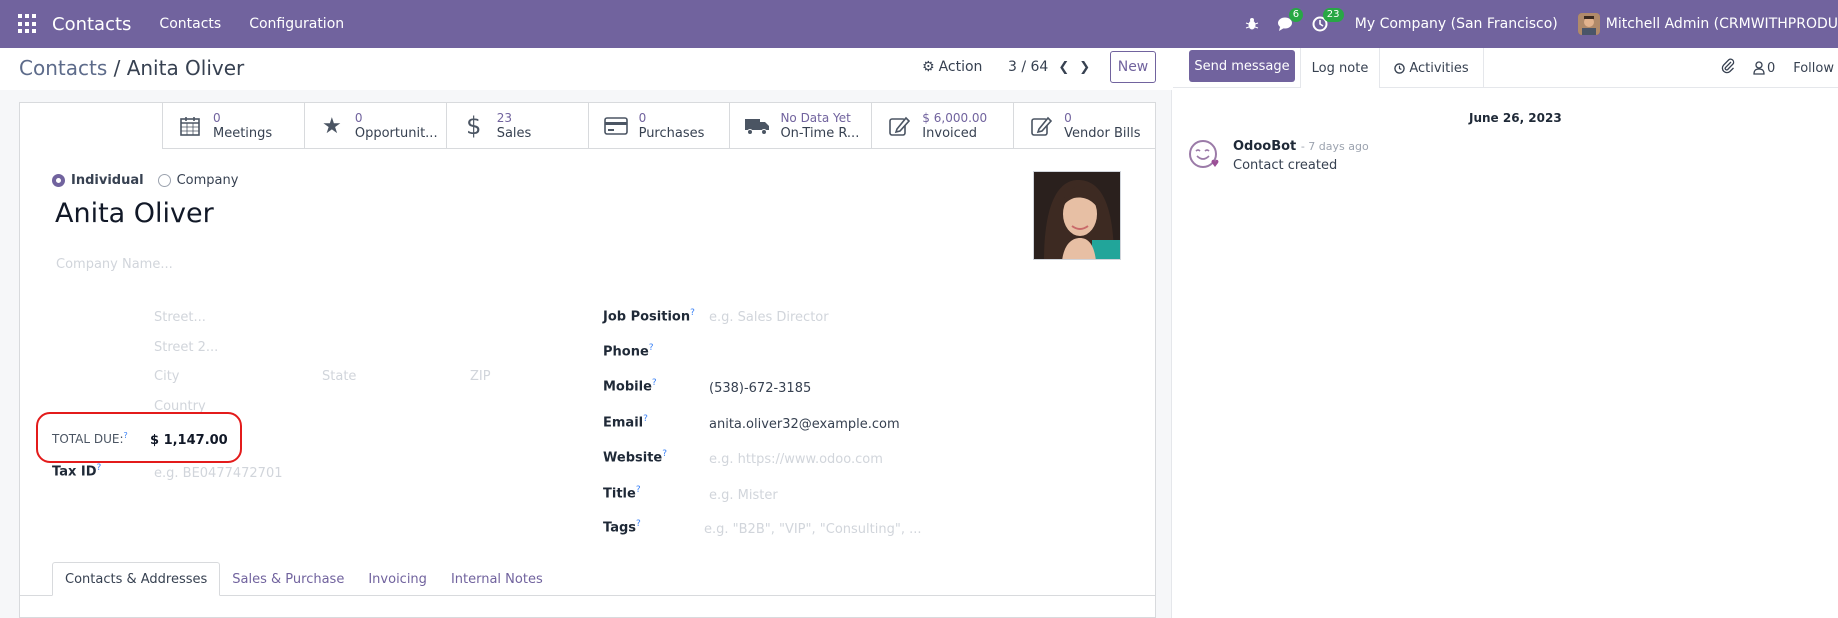 The width and height of the screenshot is (1838, 618). Describe the element at coordinates (769, 317) in the screenshot. I see `job-position-field: e.g. Sales Director` at that location.